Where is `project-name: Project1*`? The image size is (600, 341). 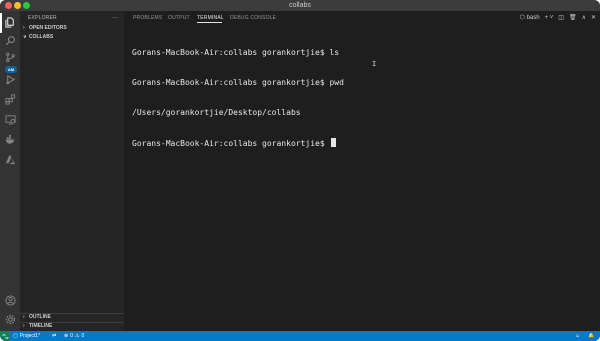
project-name: Project1* is located at coordinates (30, 336).